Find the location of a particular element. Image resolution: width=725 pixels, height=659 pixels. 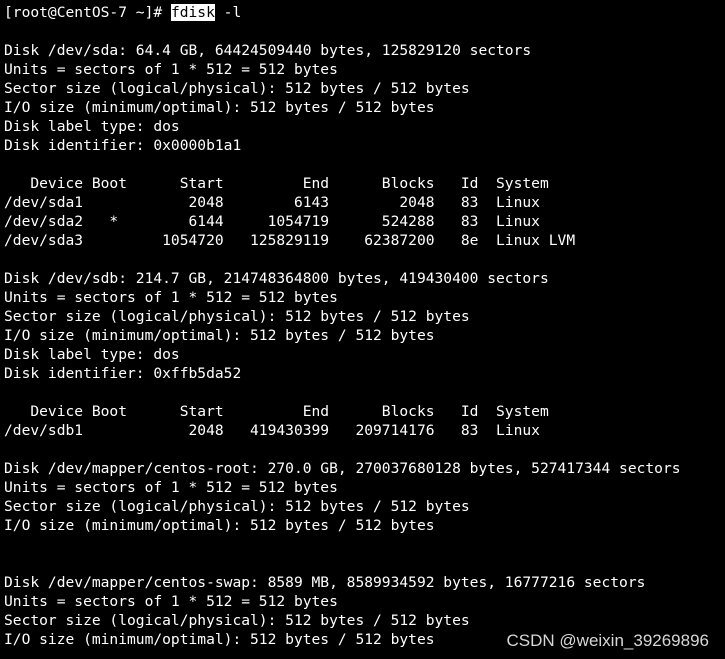

output-line: Disk identifier: 0xffb5da52 is located at coordinates (123, 373).